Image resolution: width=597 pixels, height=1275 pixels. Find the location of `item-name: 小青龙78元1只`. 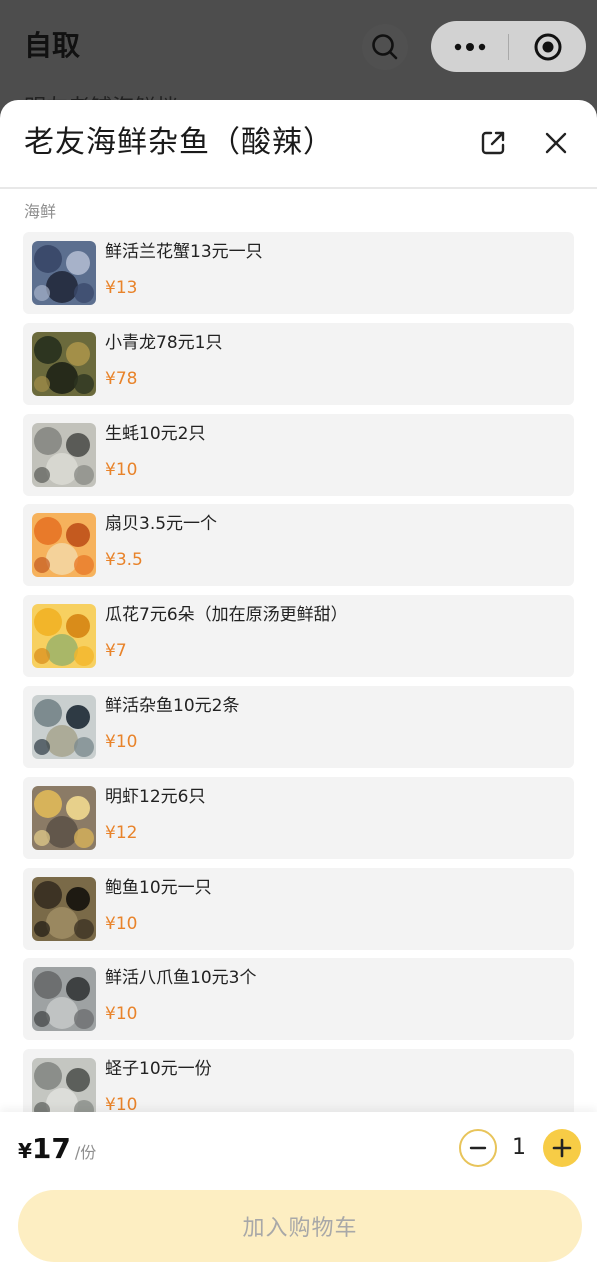

item-name: 小青龙78元1只 is located at coordinates (164, 342).